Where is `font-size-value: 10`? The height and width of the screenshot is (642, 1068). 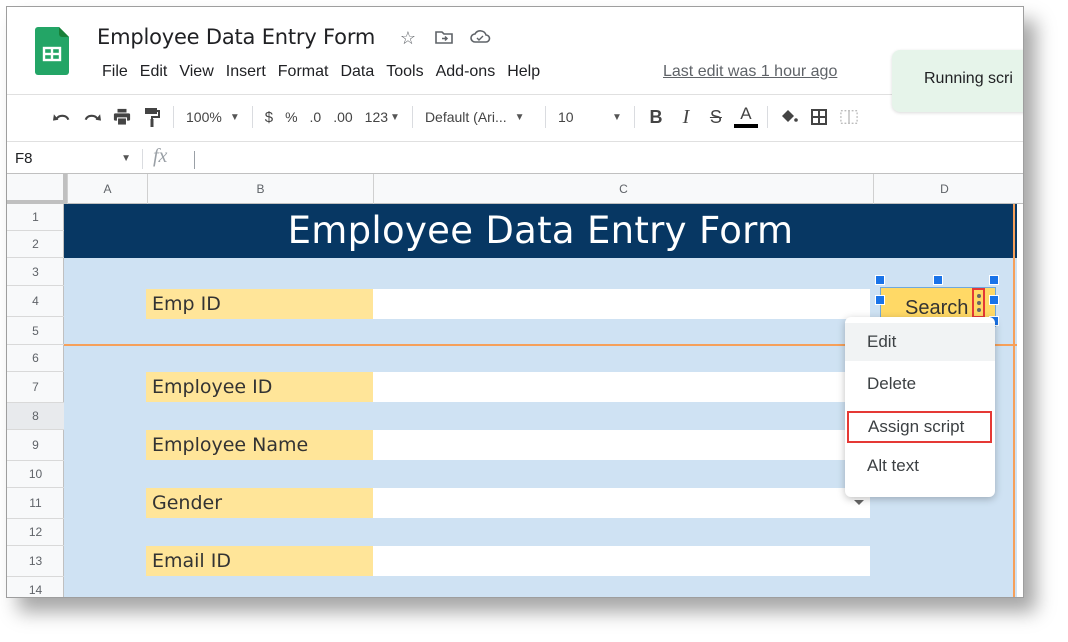
font-size-value: 10 is located at coordinates (565, 117).